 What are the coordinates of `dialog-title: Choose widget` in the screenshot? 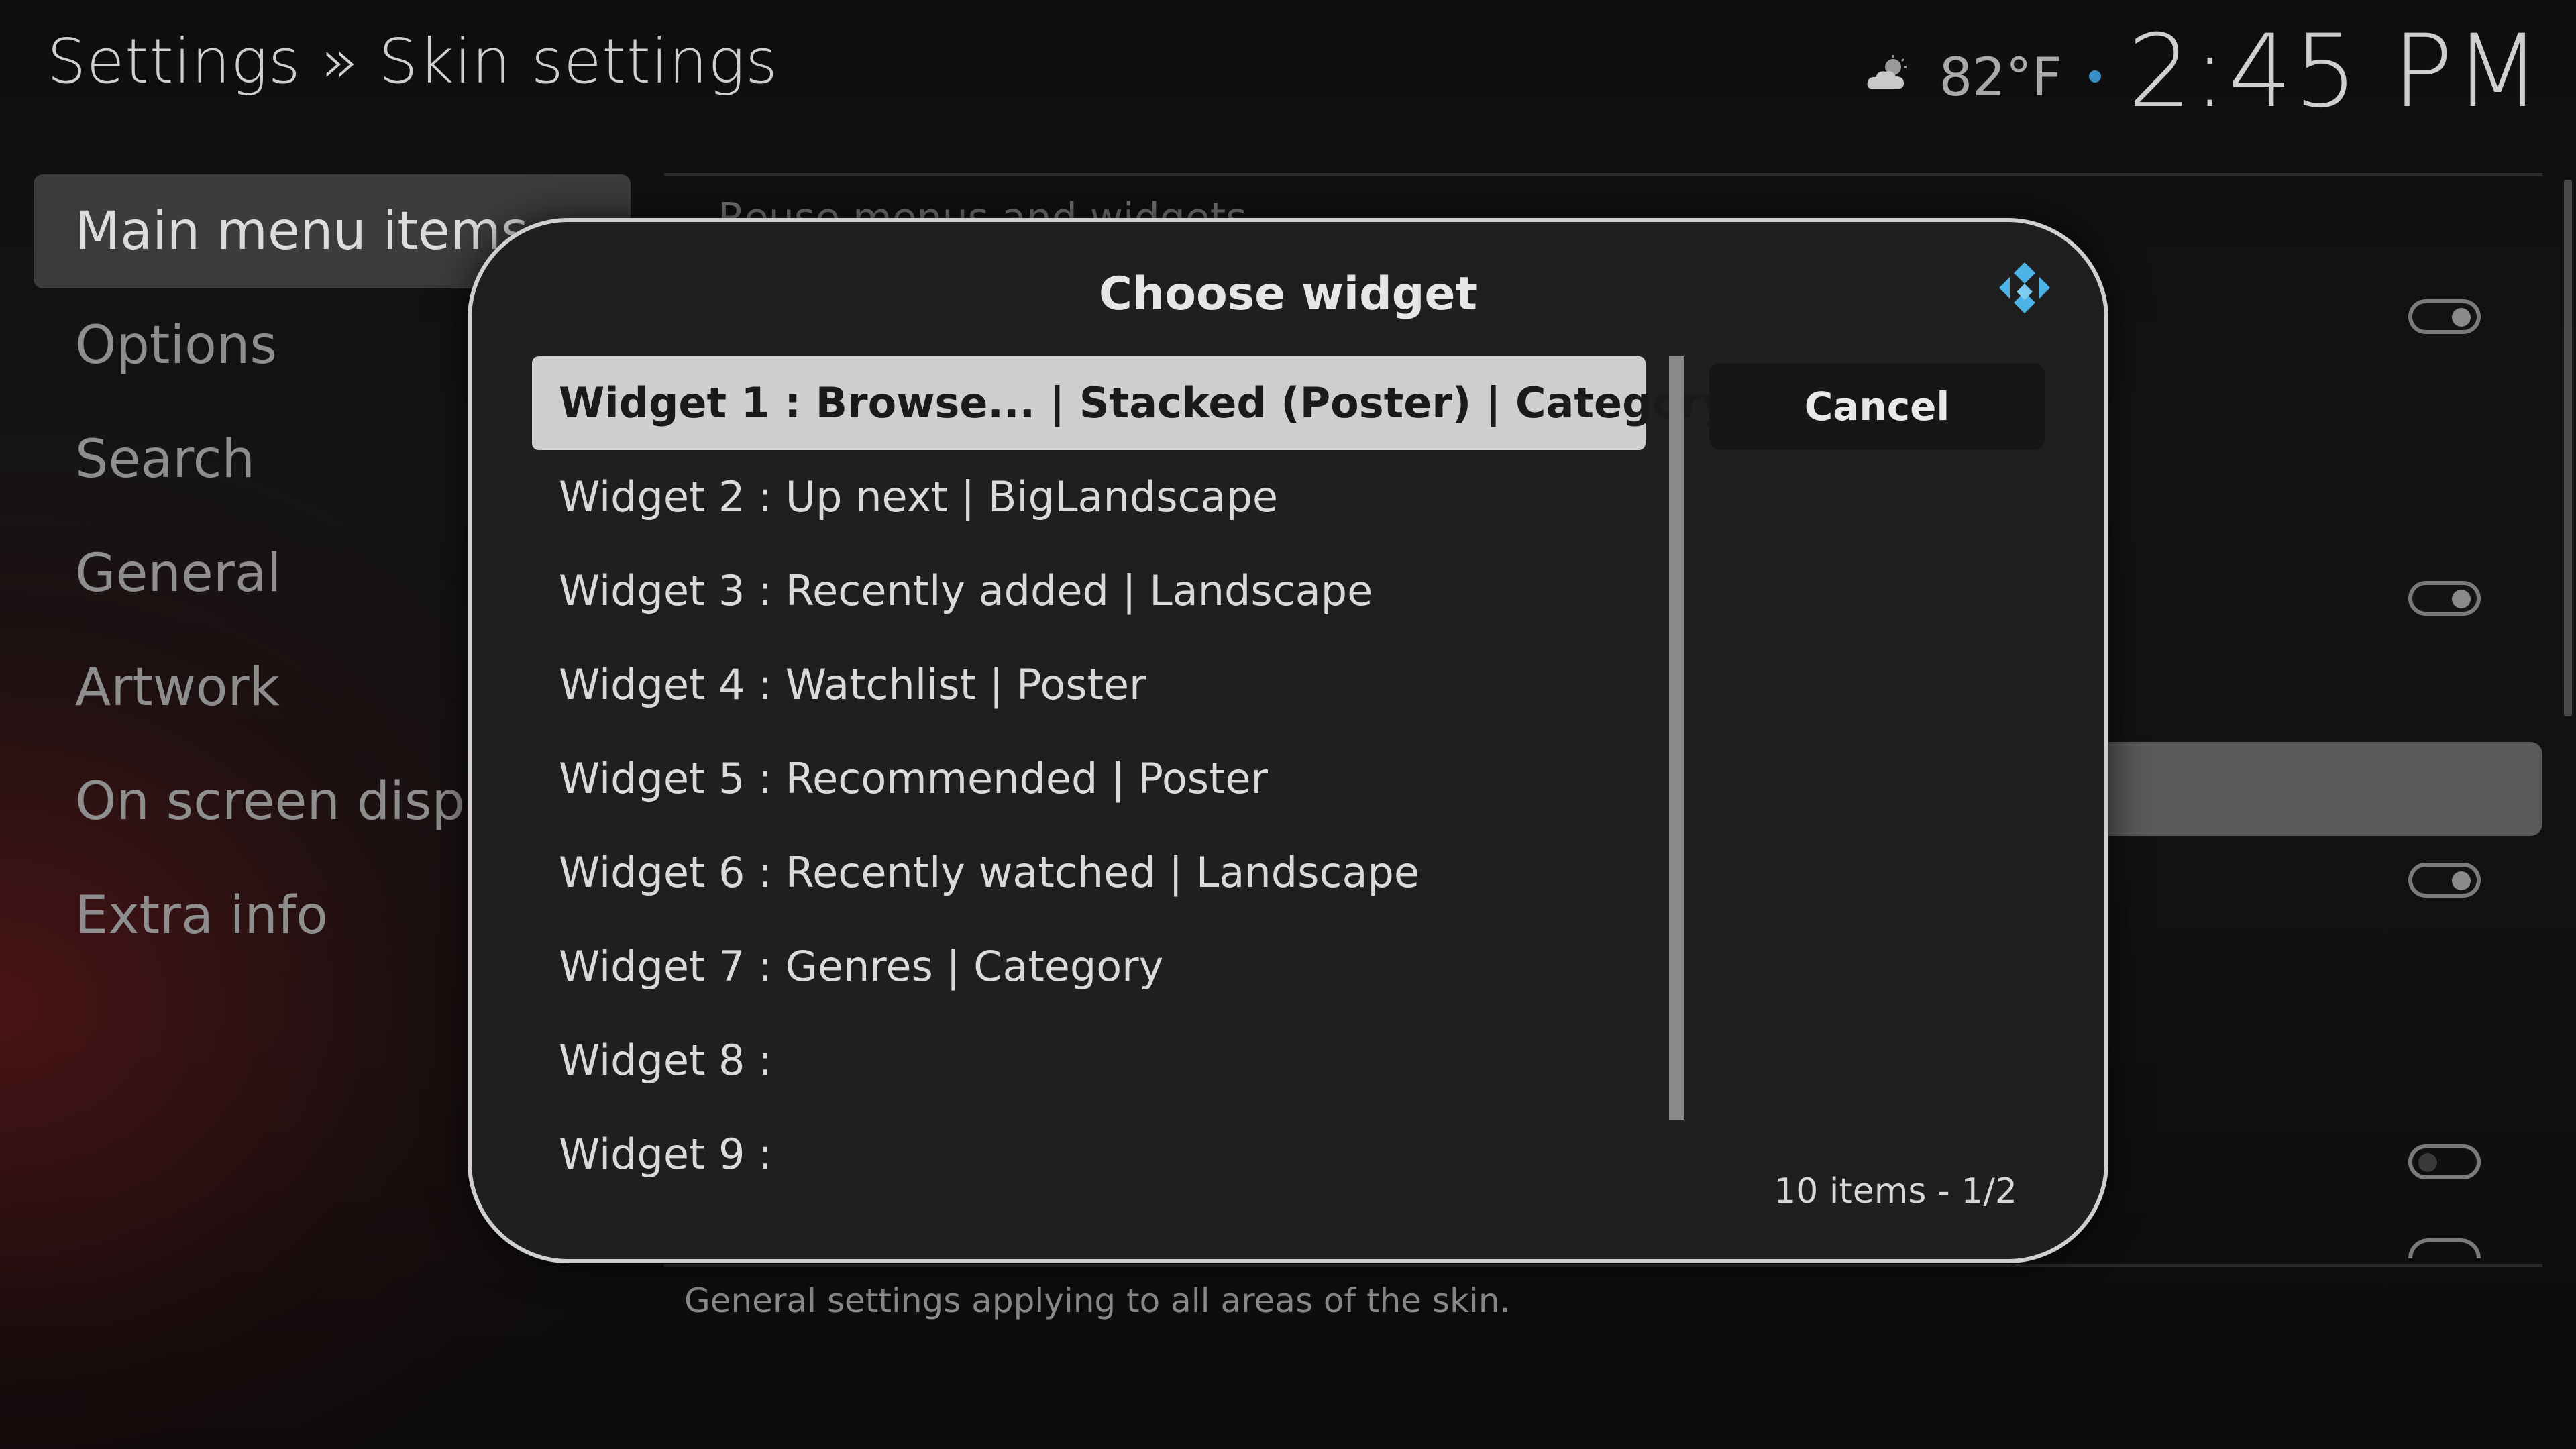 It's located at (1288, 294).